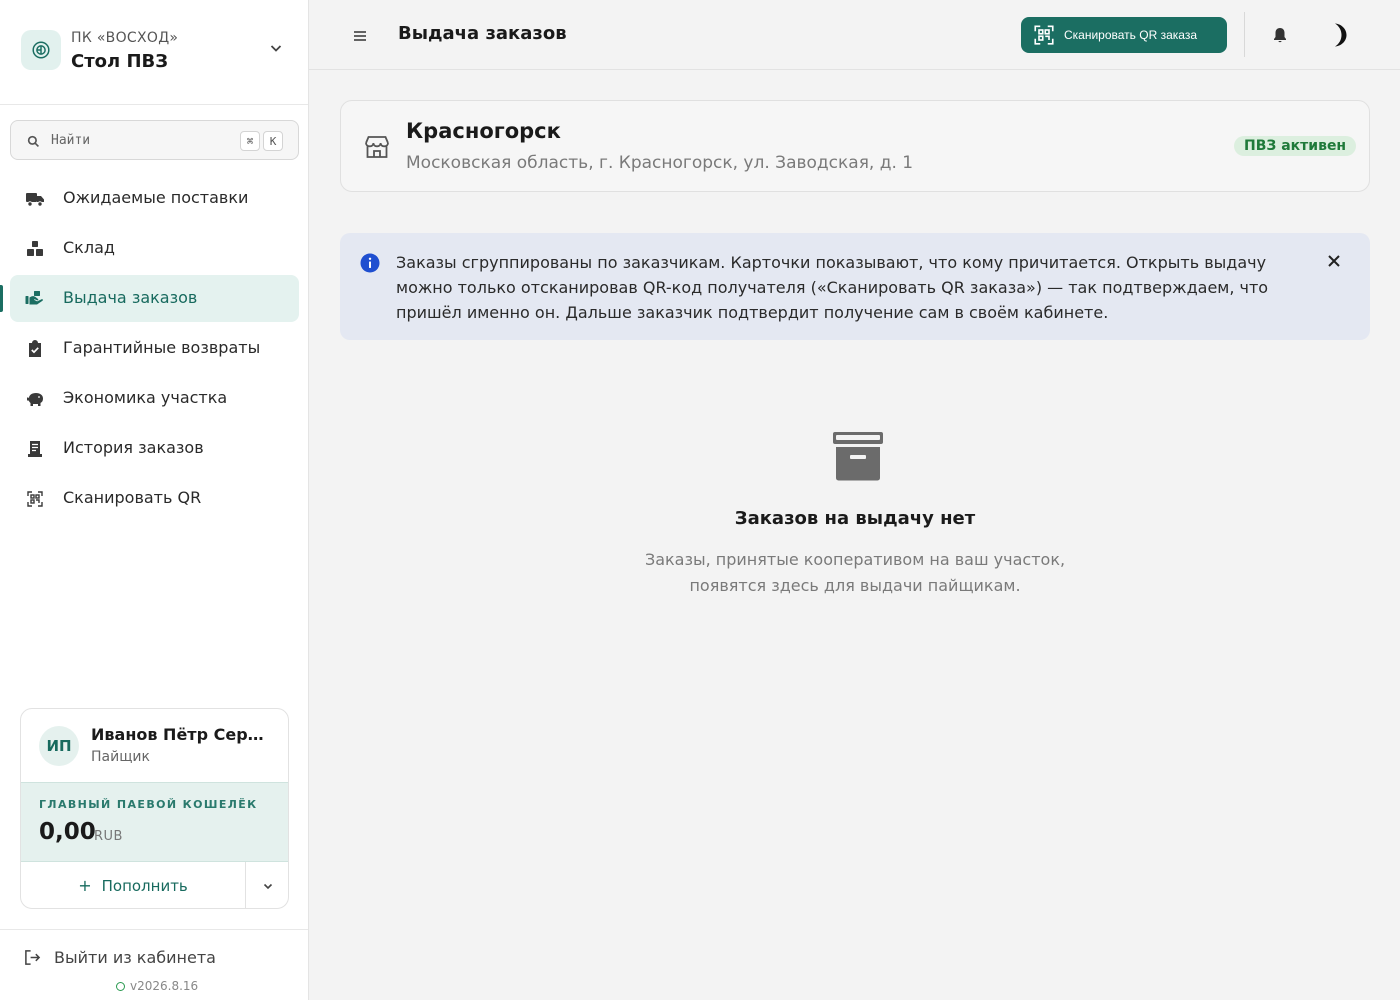 The height and width of the screenshot is (1000, 1400). What do you see at coordinates (1295, 146) in the screenshot?
I see `status-badge: ПВЗ активен` at bounding box center [1295, 146].